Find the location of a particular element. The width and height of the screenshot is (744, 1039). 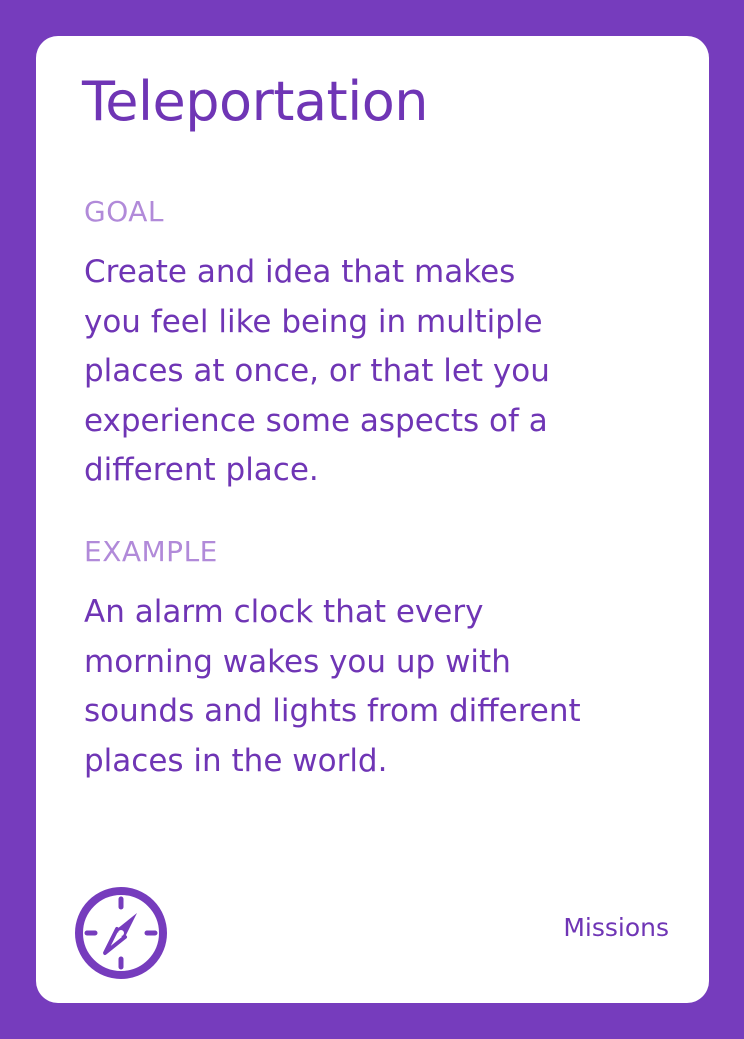

goal-line: places at once, or that let you is located at coordinates (317, 371).